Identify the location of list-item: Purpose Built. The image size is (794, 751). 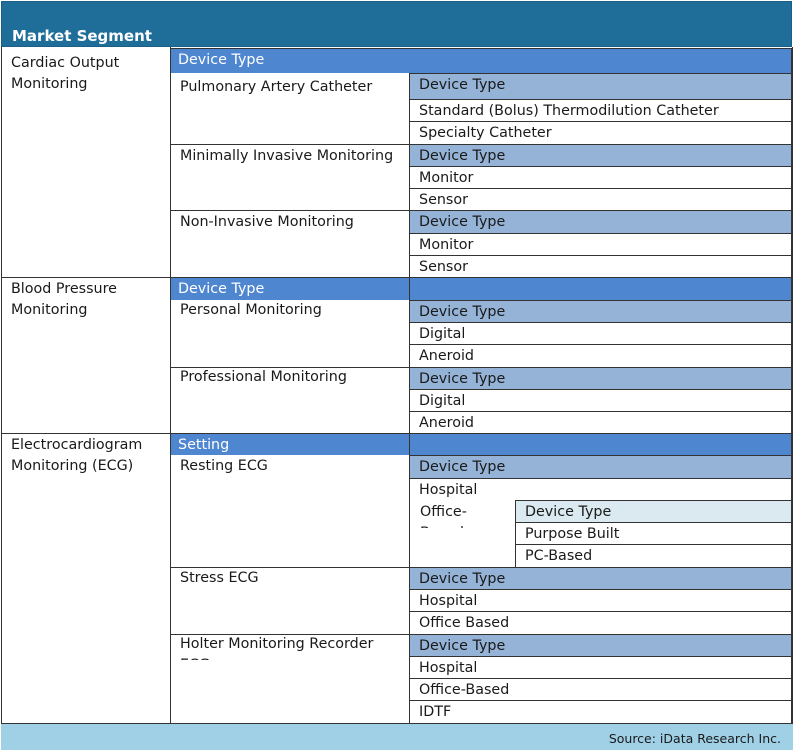
(654, 533).